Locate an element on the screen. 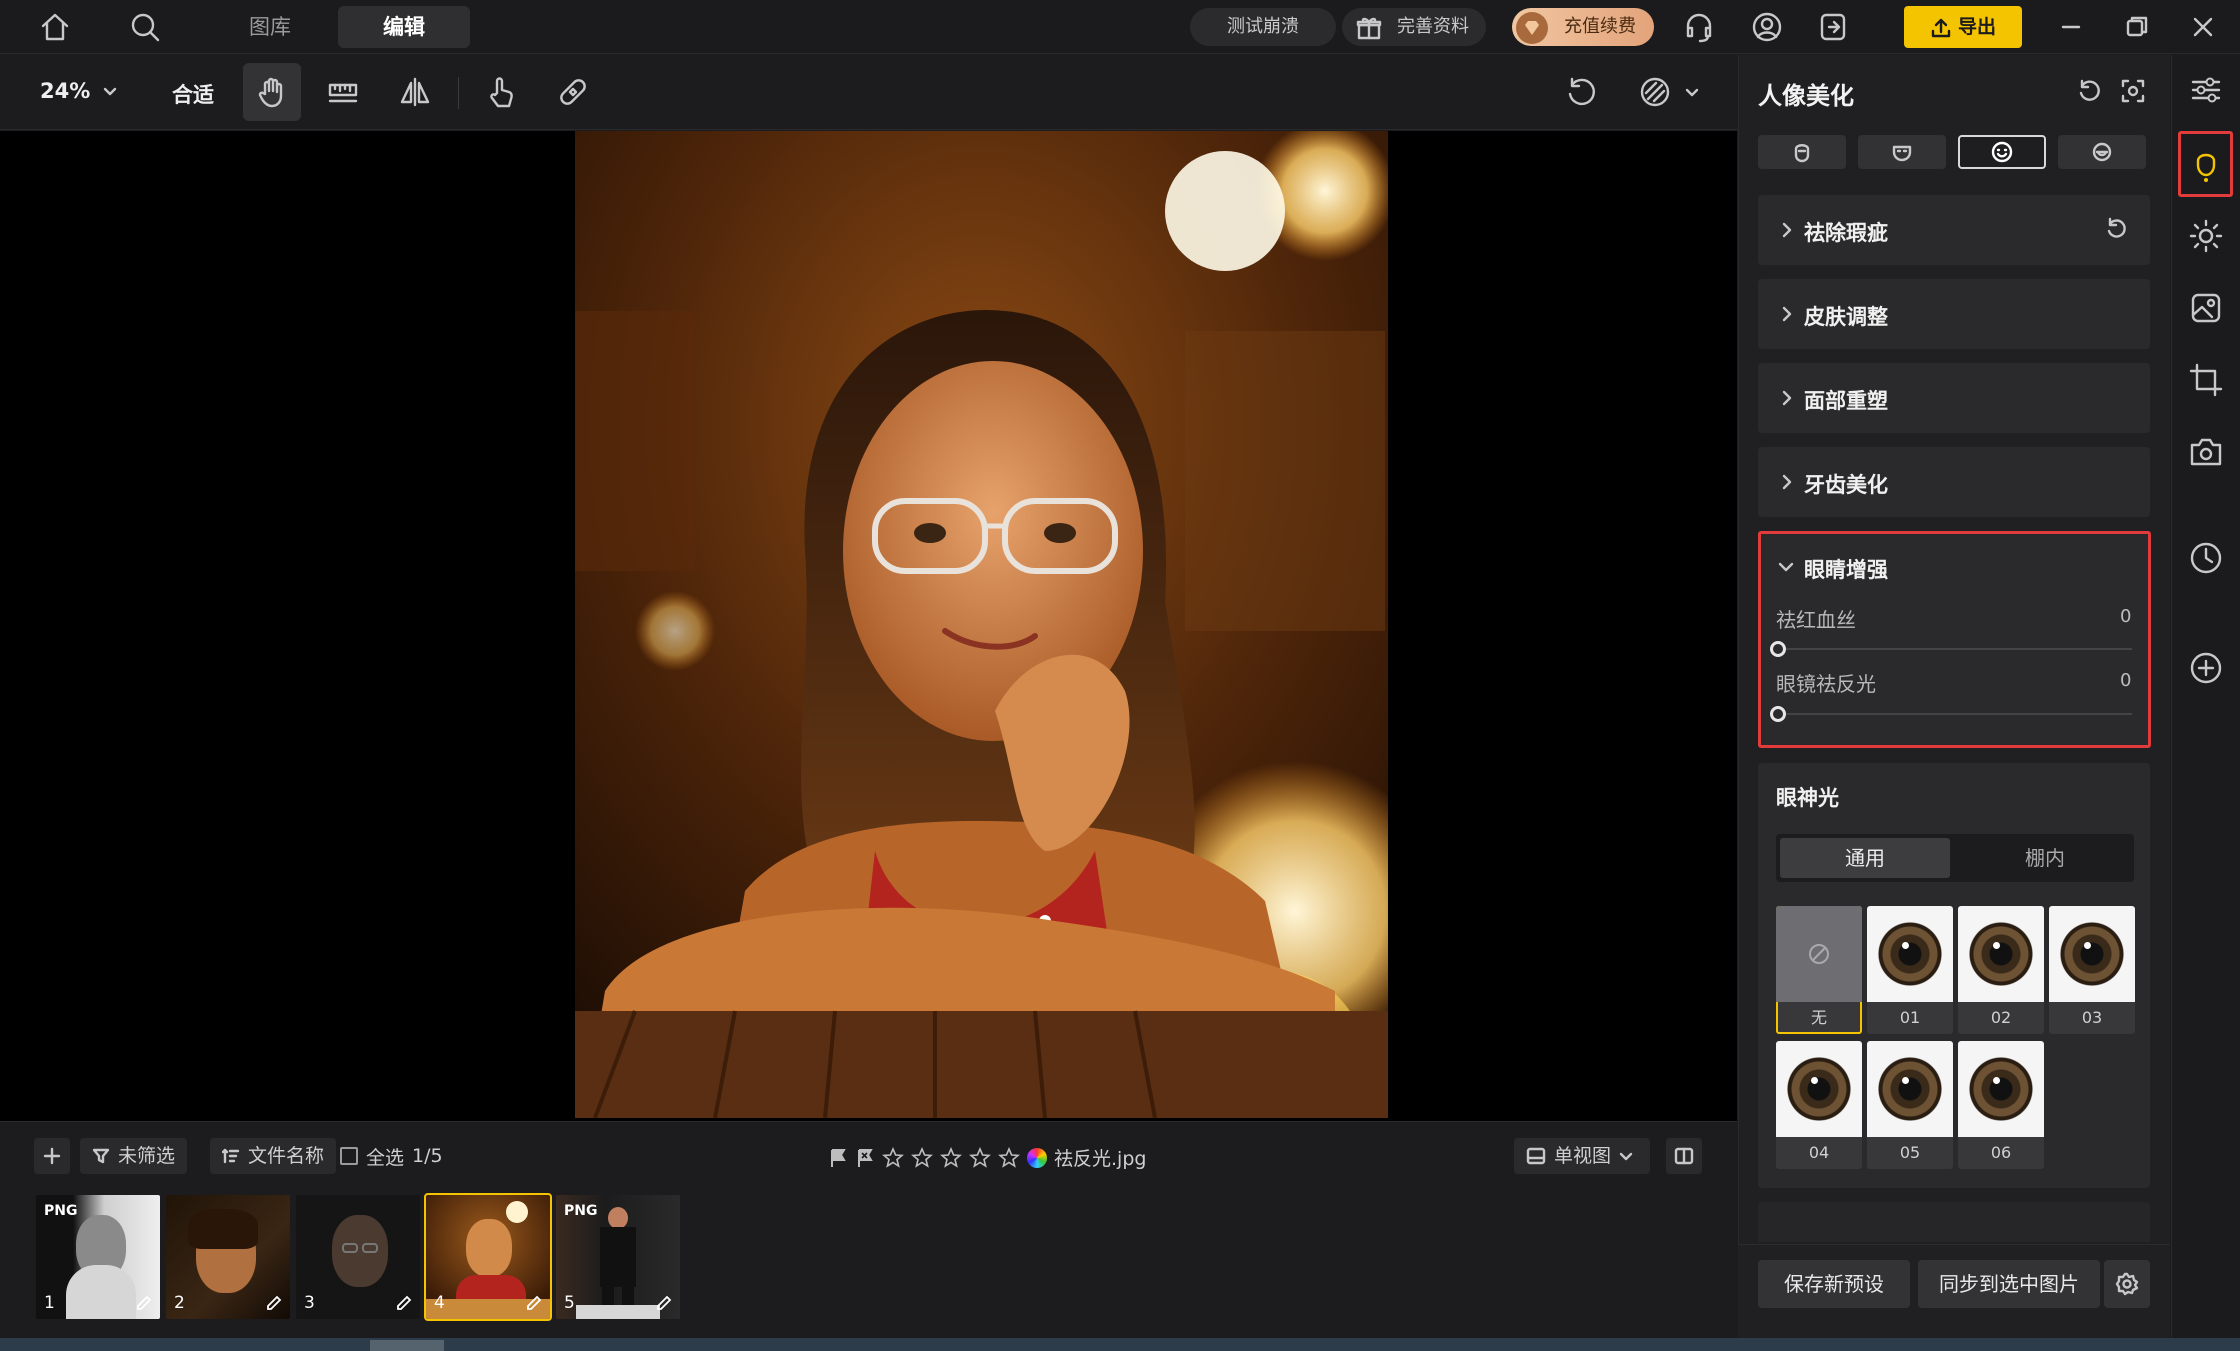 The height and width of the screenshot is (1351, 2240). gear-icon is located at coordinates (2127, 1284).